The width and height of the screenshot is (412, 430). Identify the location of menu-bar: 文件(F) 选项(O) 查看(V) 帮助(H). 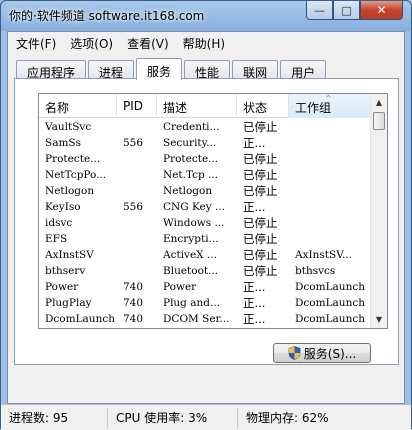
(206, 43).